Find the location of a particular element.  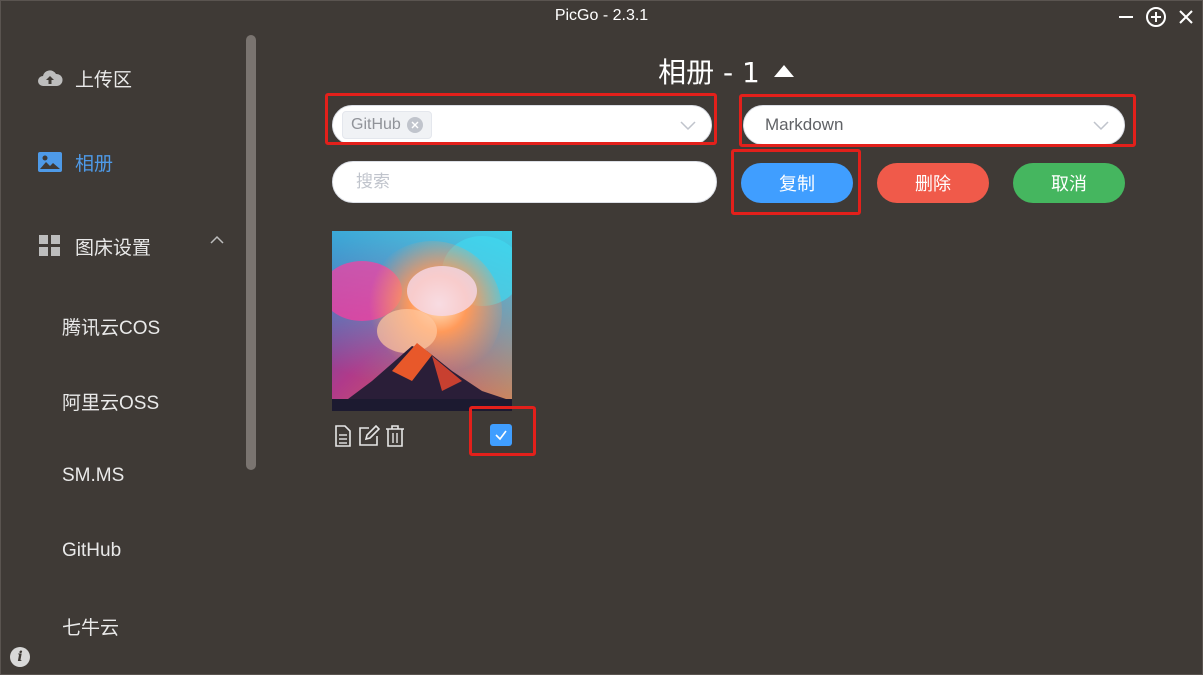

close-button is located at coordinates (1186, 17).